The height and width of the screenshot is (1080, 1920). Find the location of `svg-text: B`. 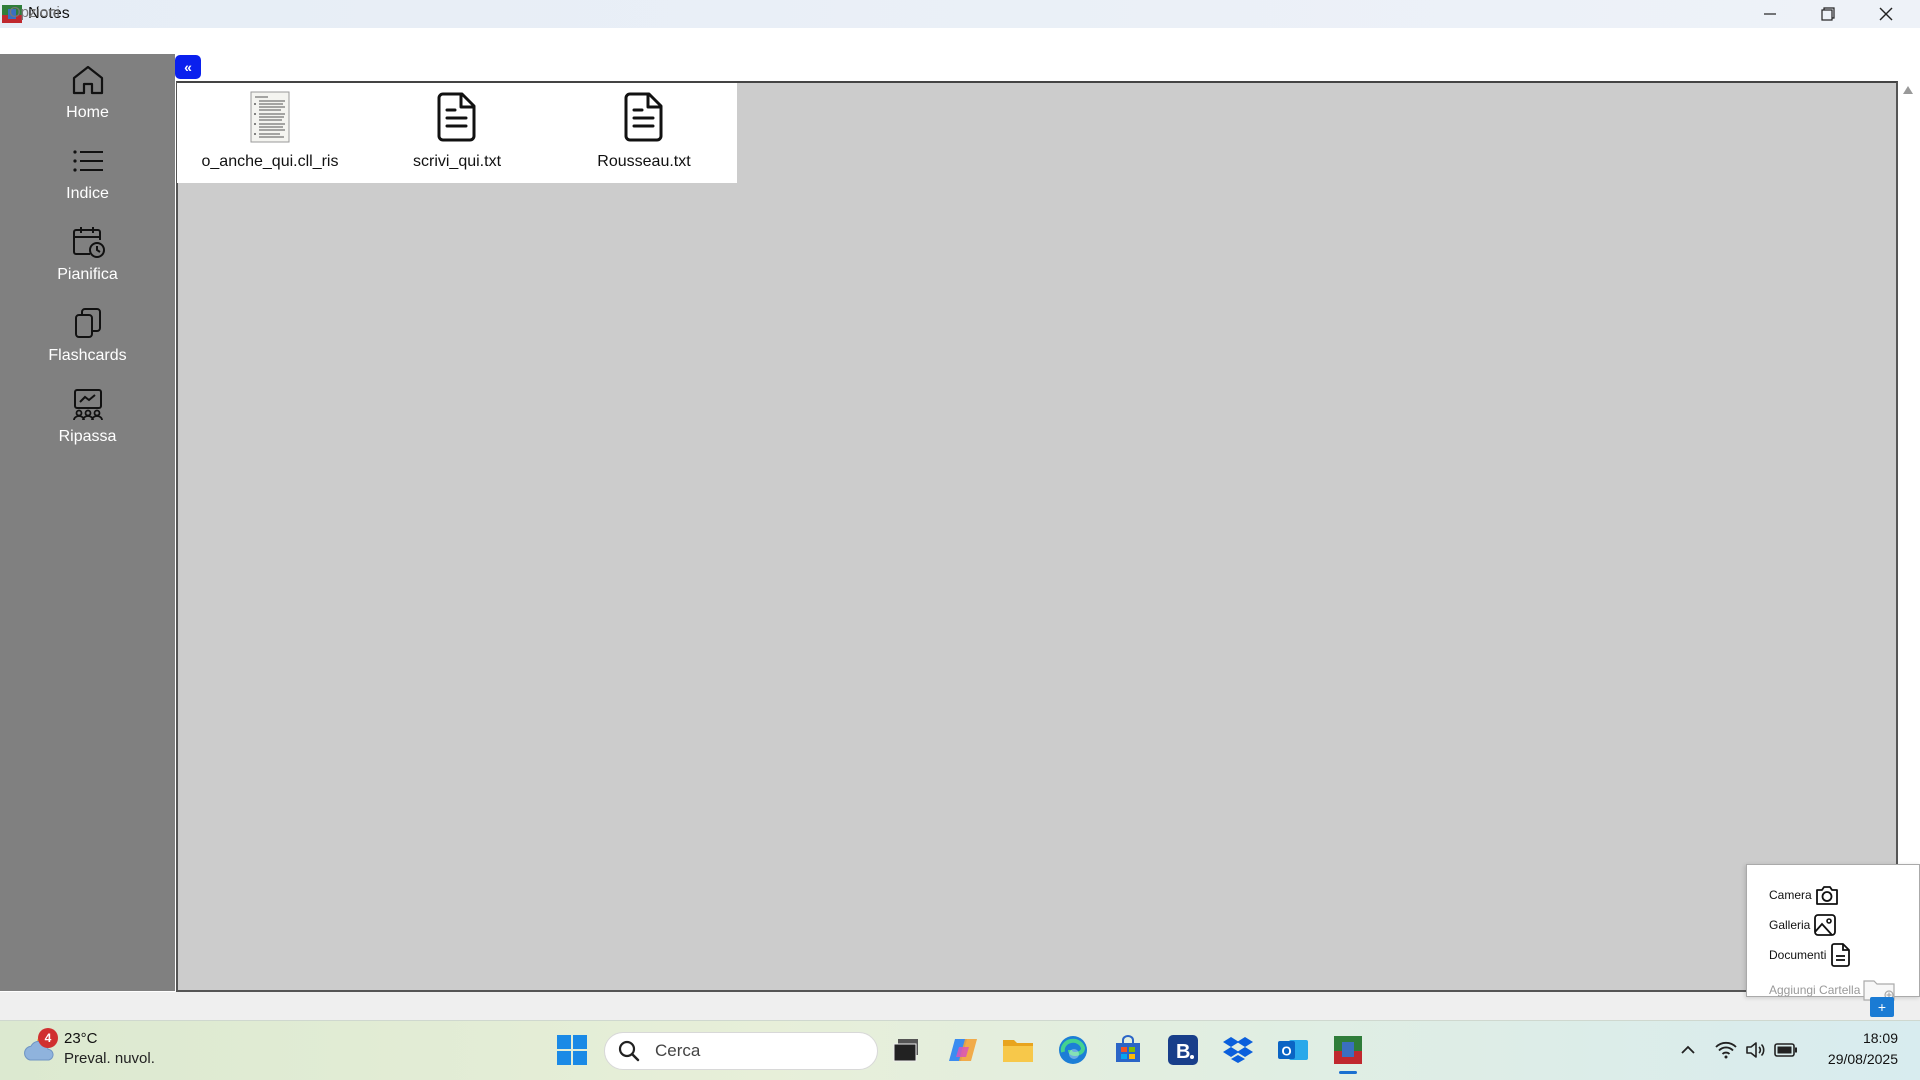

svg-text: B is located at coordinates (1183, 1052).